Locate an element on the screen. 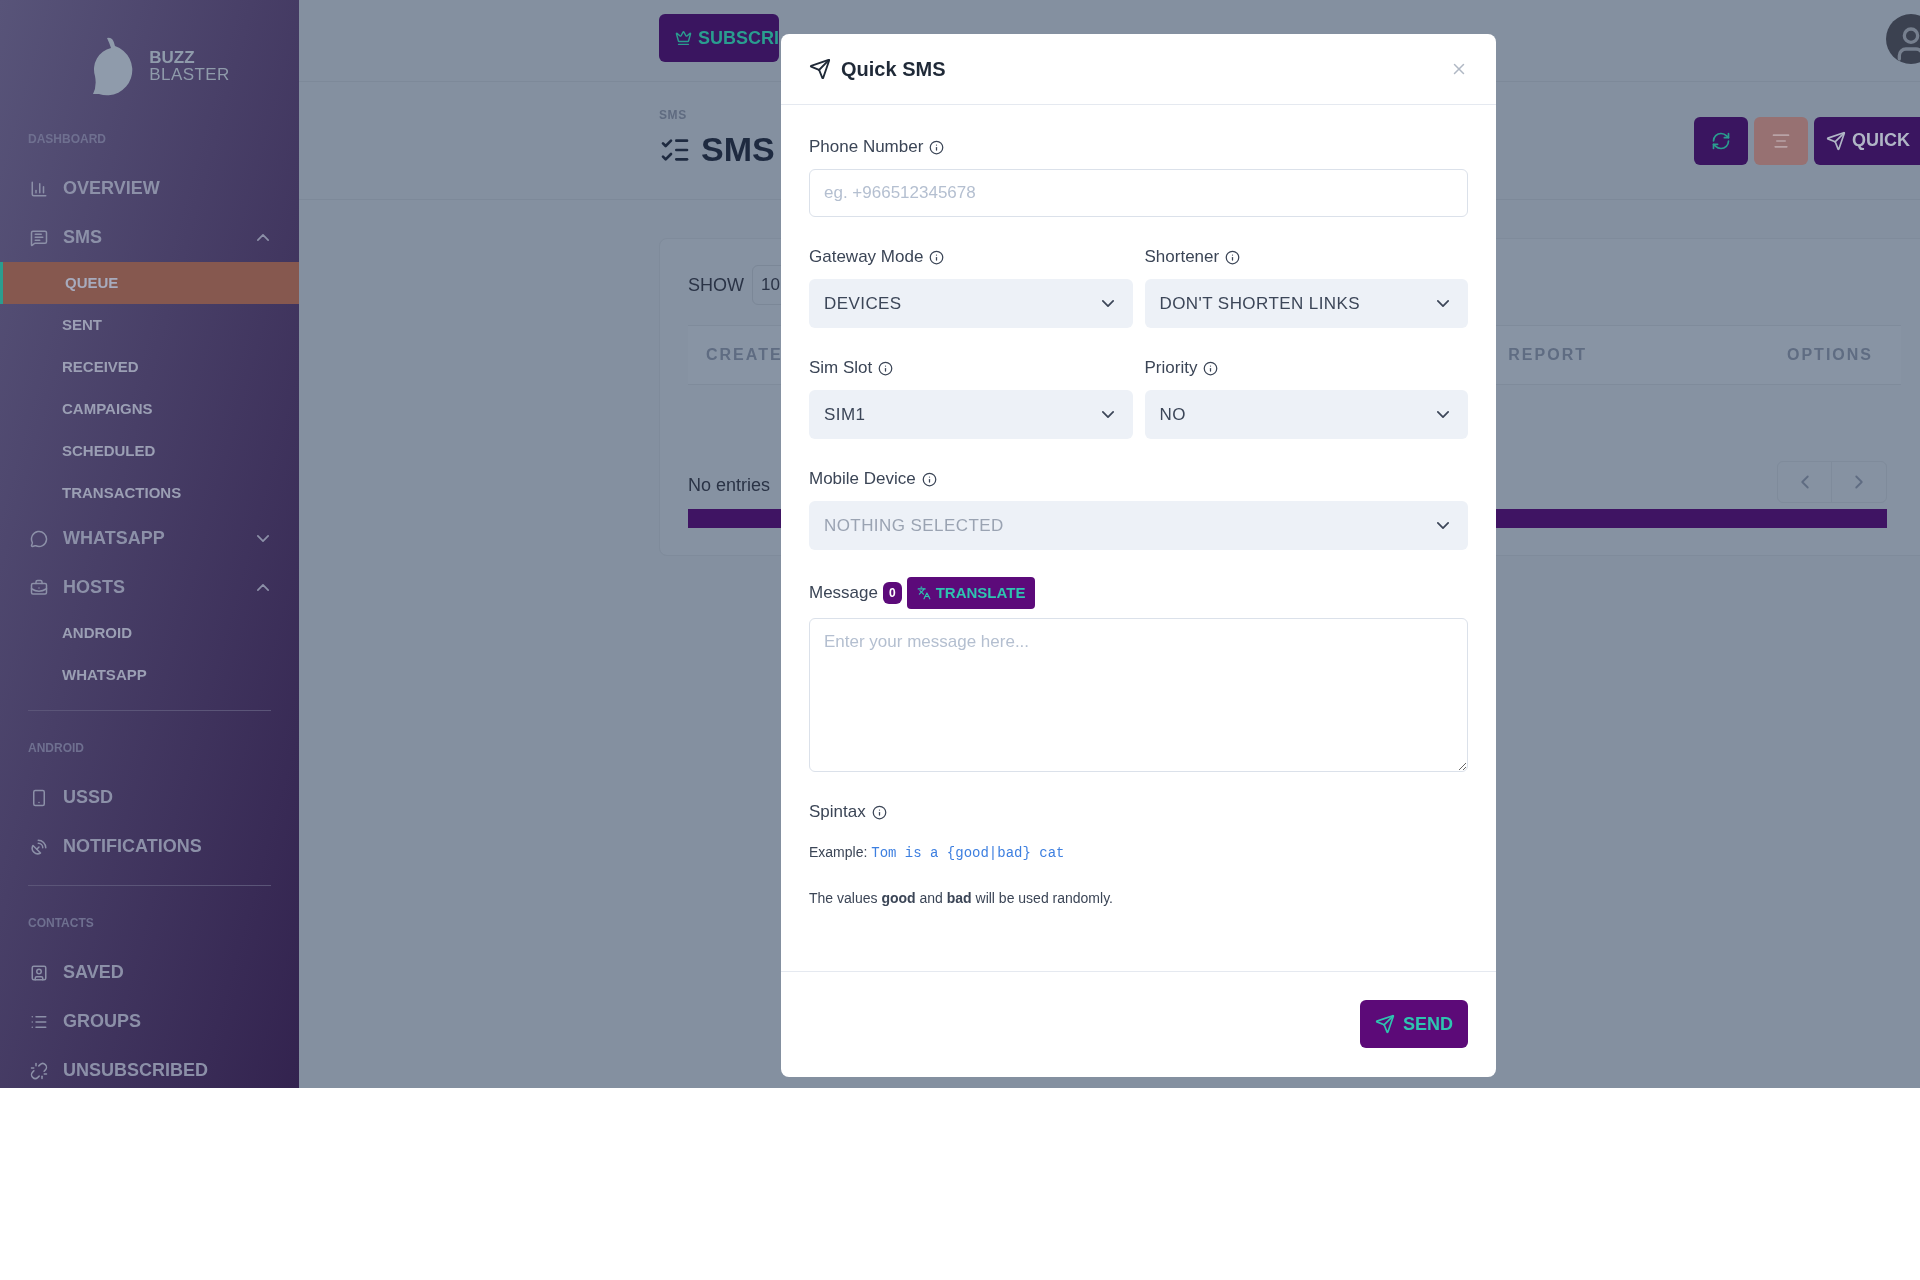 This screenshot has height=1280, width=1920. field-label: Message is located at coordinates (843, 593).